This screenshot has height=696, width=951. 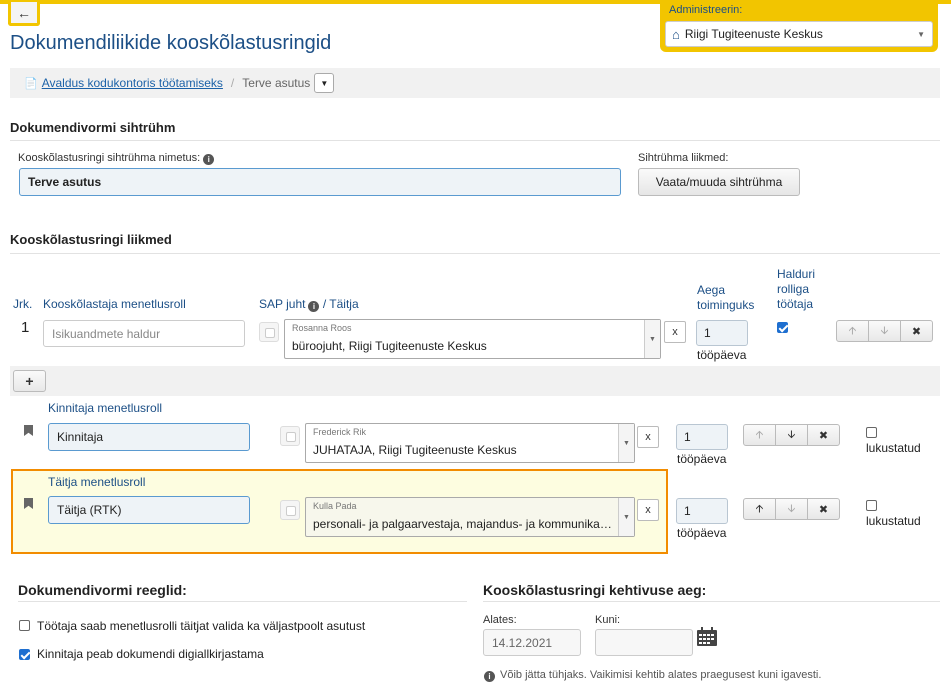 What do you see at coordinates (893, 521) in the screenshot?
I see `performer-locked-label: lukustatud` at bounding box center [893, 521].